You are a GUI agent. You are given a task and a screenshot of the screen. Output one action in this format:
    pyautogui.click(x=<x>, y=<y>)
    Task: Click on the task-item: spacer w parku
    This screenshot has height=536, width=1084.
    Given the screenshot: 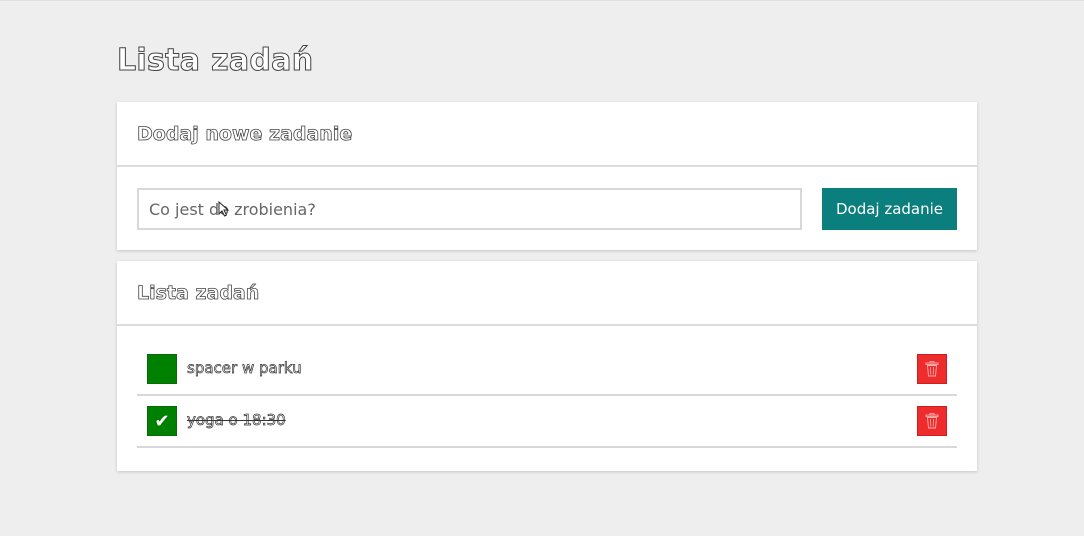 What is the action you would take?
    pyautogui.click(x=547, y=370)
    